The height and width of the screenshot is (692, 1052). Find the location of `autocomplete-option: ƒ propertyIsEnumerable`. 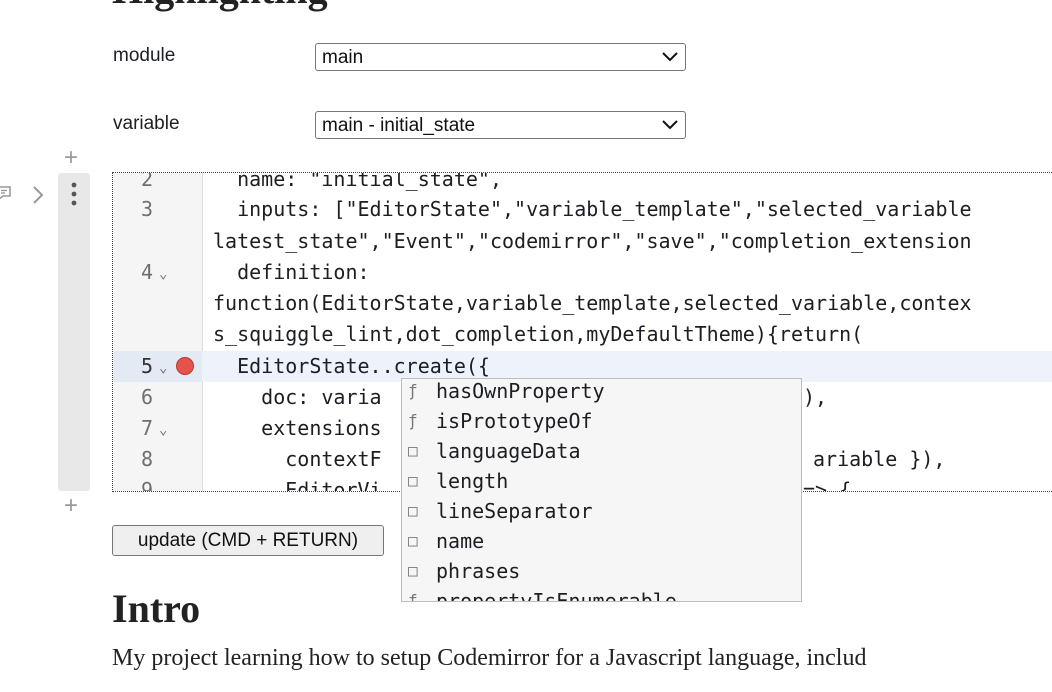

autocomplete-option: ƒ propertyIsEnumerable is located at coordinates (601, 595).